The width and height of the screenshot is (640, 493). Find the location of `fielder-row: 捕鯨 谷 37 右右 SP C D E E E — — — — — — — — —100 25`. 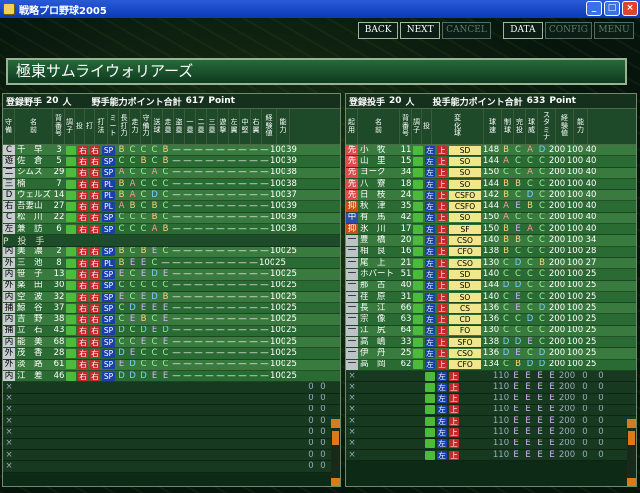

fielder-row: 捕鯨 谷 37 右右 SP C D E E E — — — — — — — — —100 25 is located at coordinates (171, 309).